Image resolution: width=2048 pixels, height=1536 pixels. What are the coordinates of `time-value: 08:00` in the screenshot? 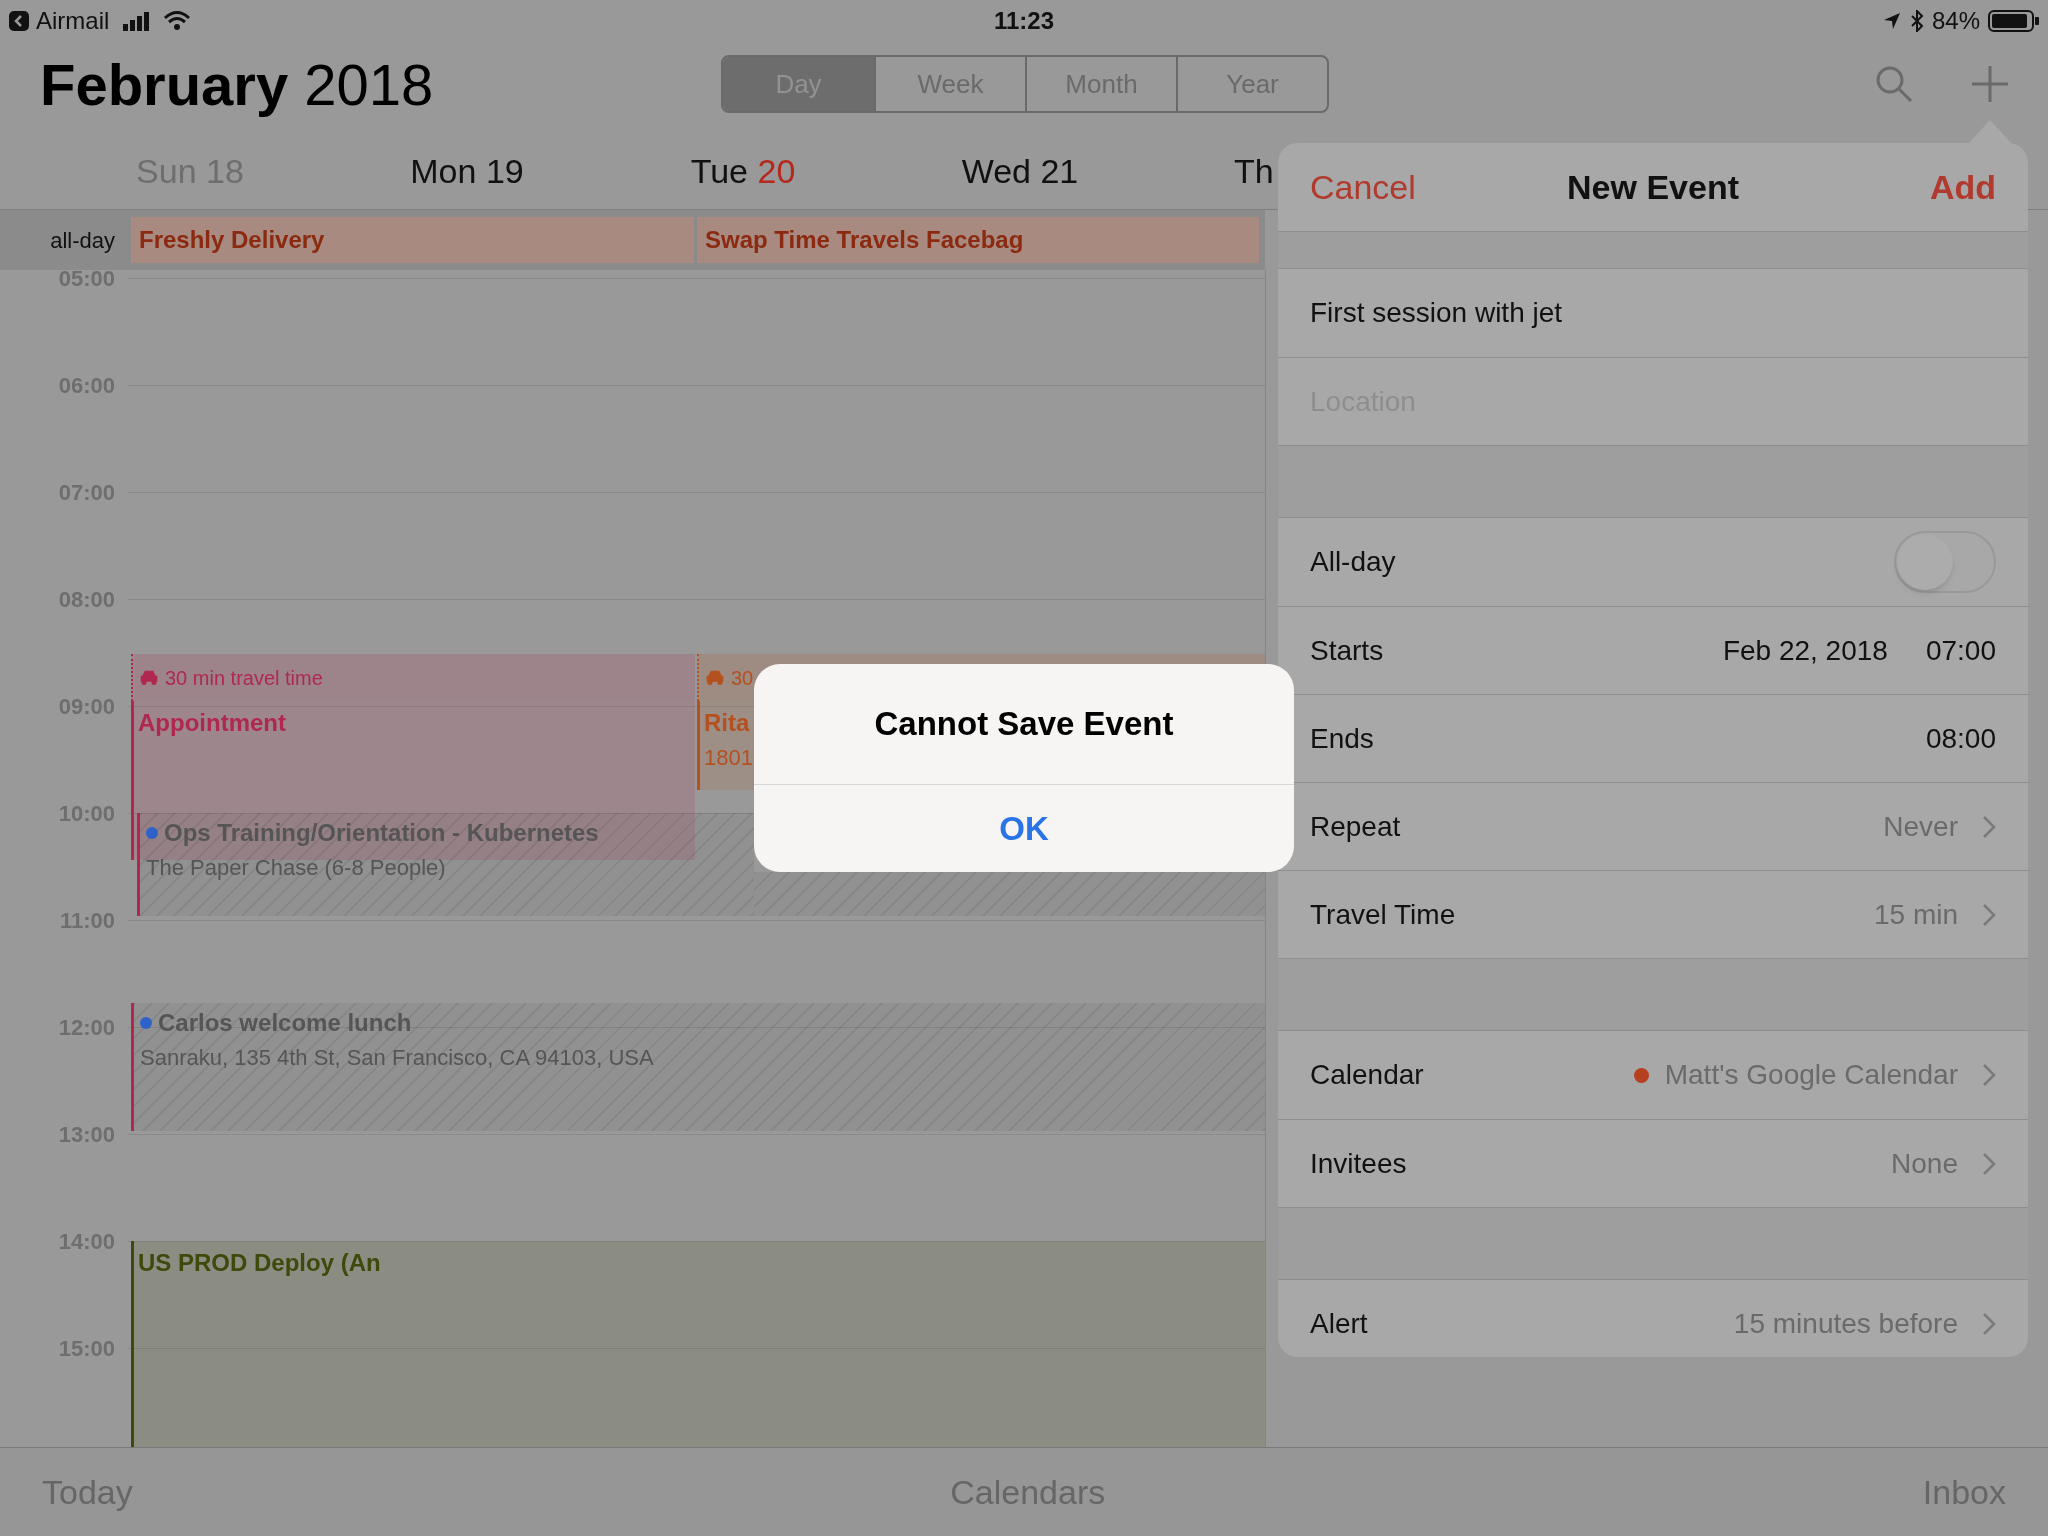 It's located at (1960, 738).